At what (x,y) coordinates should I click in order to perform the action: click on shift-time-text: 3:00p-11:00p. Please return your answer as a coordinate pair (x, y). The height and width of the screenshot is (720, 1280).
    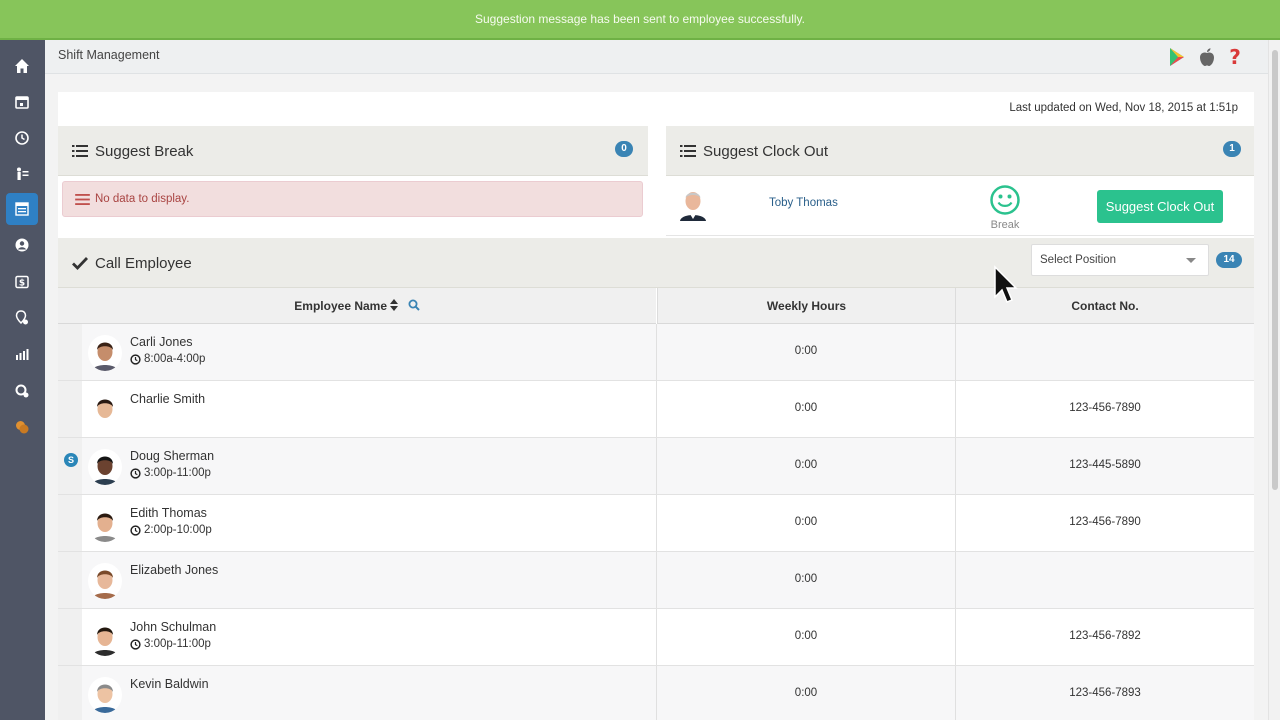
    Looking at the image, I should click on (177, 644).